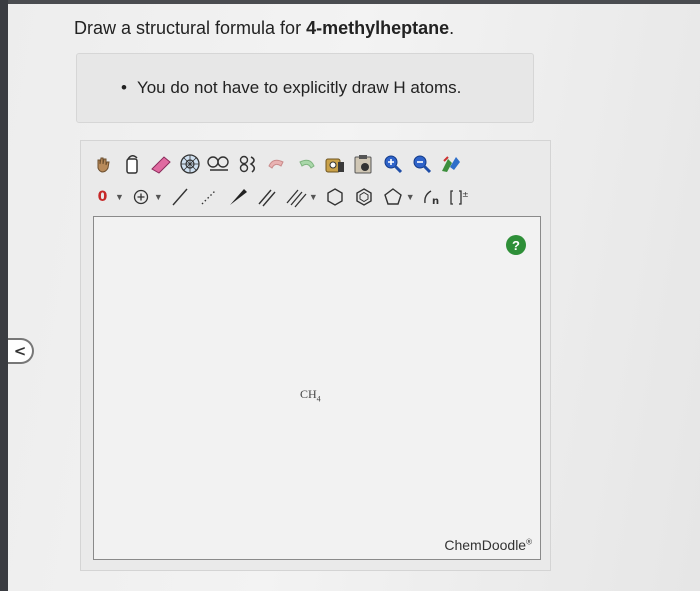 The width and height of the screenshot is (700, 591). What do you see at coordinates (131, 164) in the screenshot?
I see `lasso-icon` at bounding box center [131, 164].